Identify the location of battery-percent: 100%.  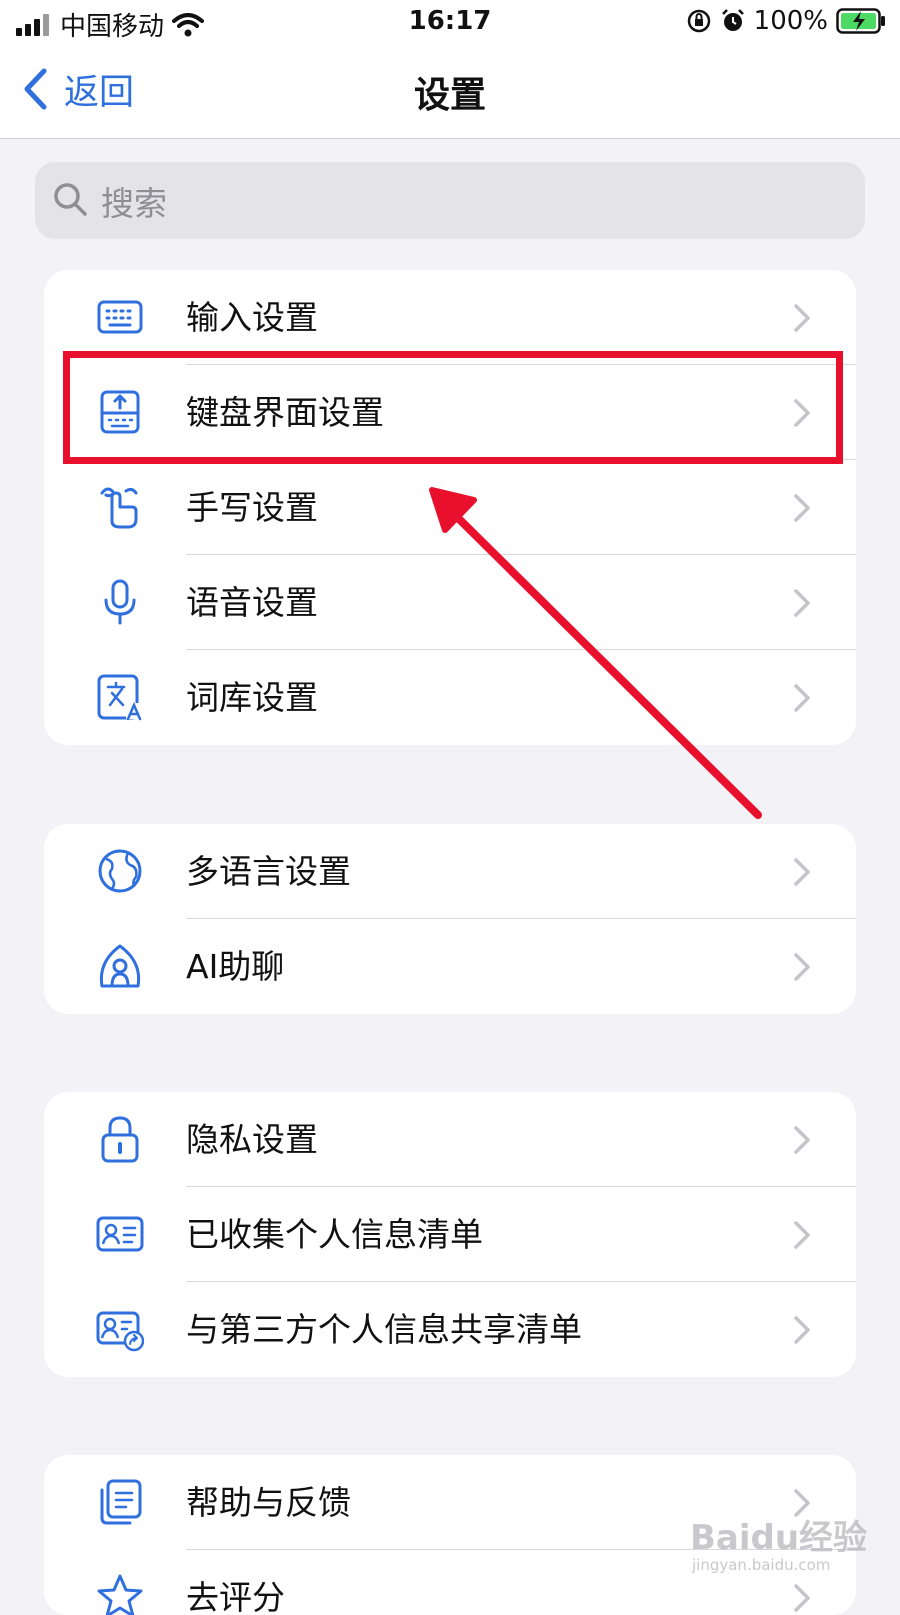
(790, 21).